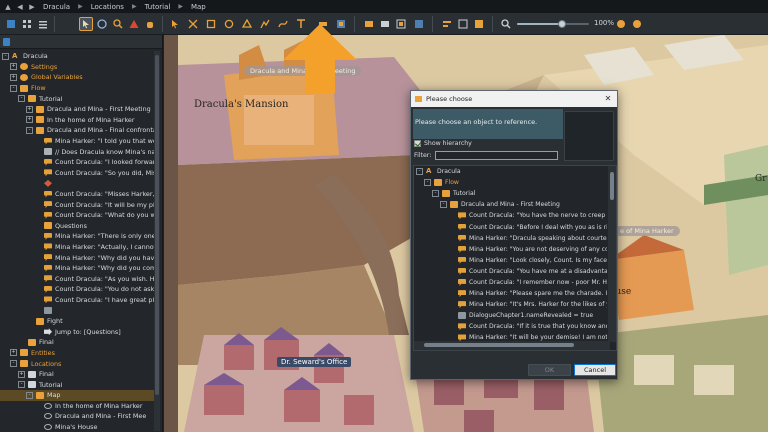 This screenshot has height=432, width=768. Describe the element at coordinates (510, 315) in the screenshot. I see `reference-tree-item: DialogueChapter1.nameRevealed = true` at that location.